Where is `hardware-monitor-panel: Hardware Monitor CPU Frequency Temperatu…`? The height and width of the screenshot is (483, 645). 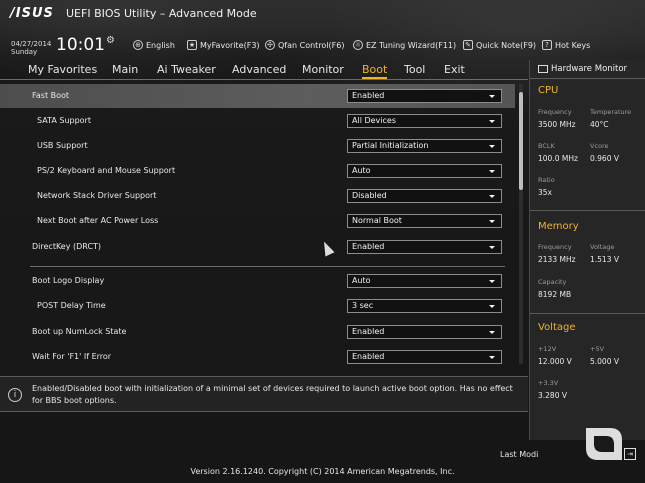
hardware-monitor-panel: Hardware Monitor CPU Frequency Temperatu… is located at coordinates (587, 250).